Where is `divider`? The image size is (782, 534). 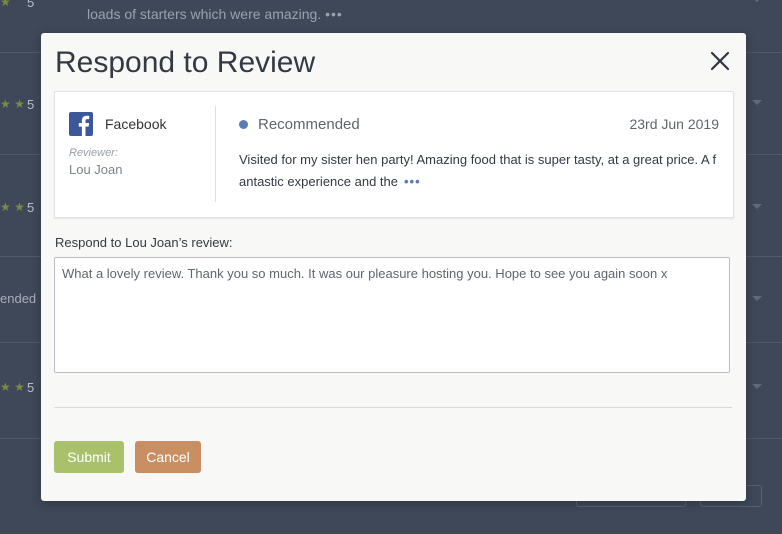 divider is located at coordinates (393, 407).